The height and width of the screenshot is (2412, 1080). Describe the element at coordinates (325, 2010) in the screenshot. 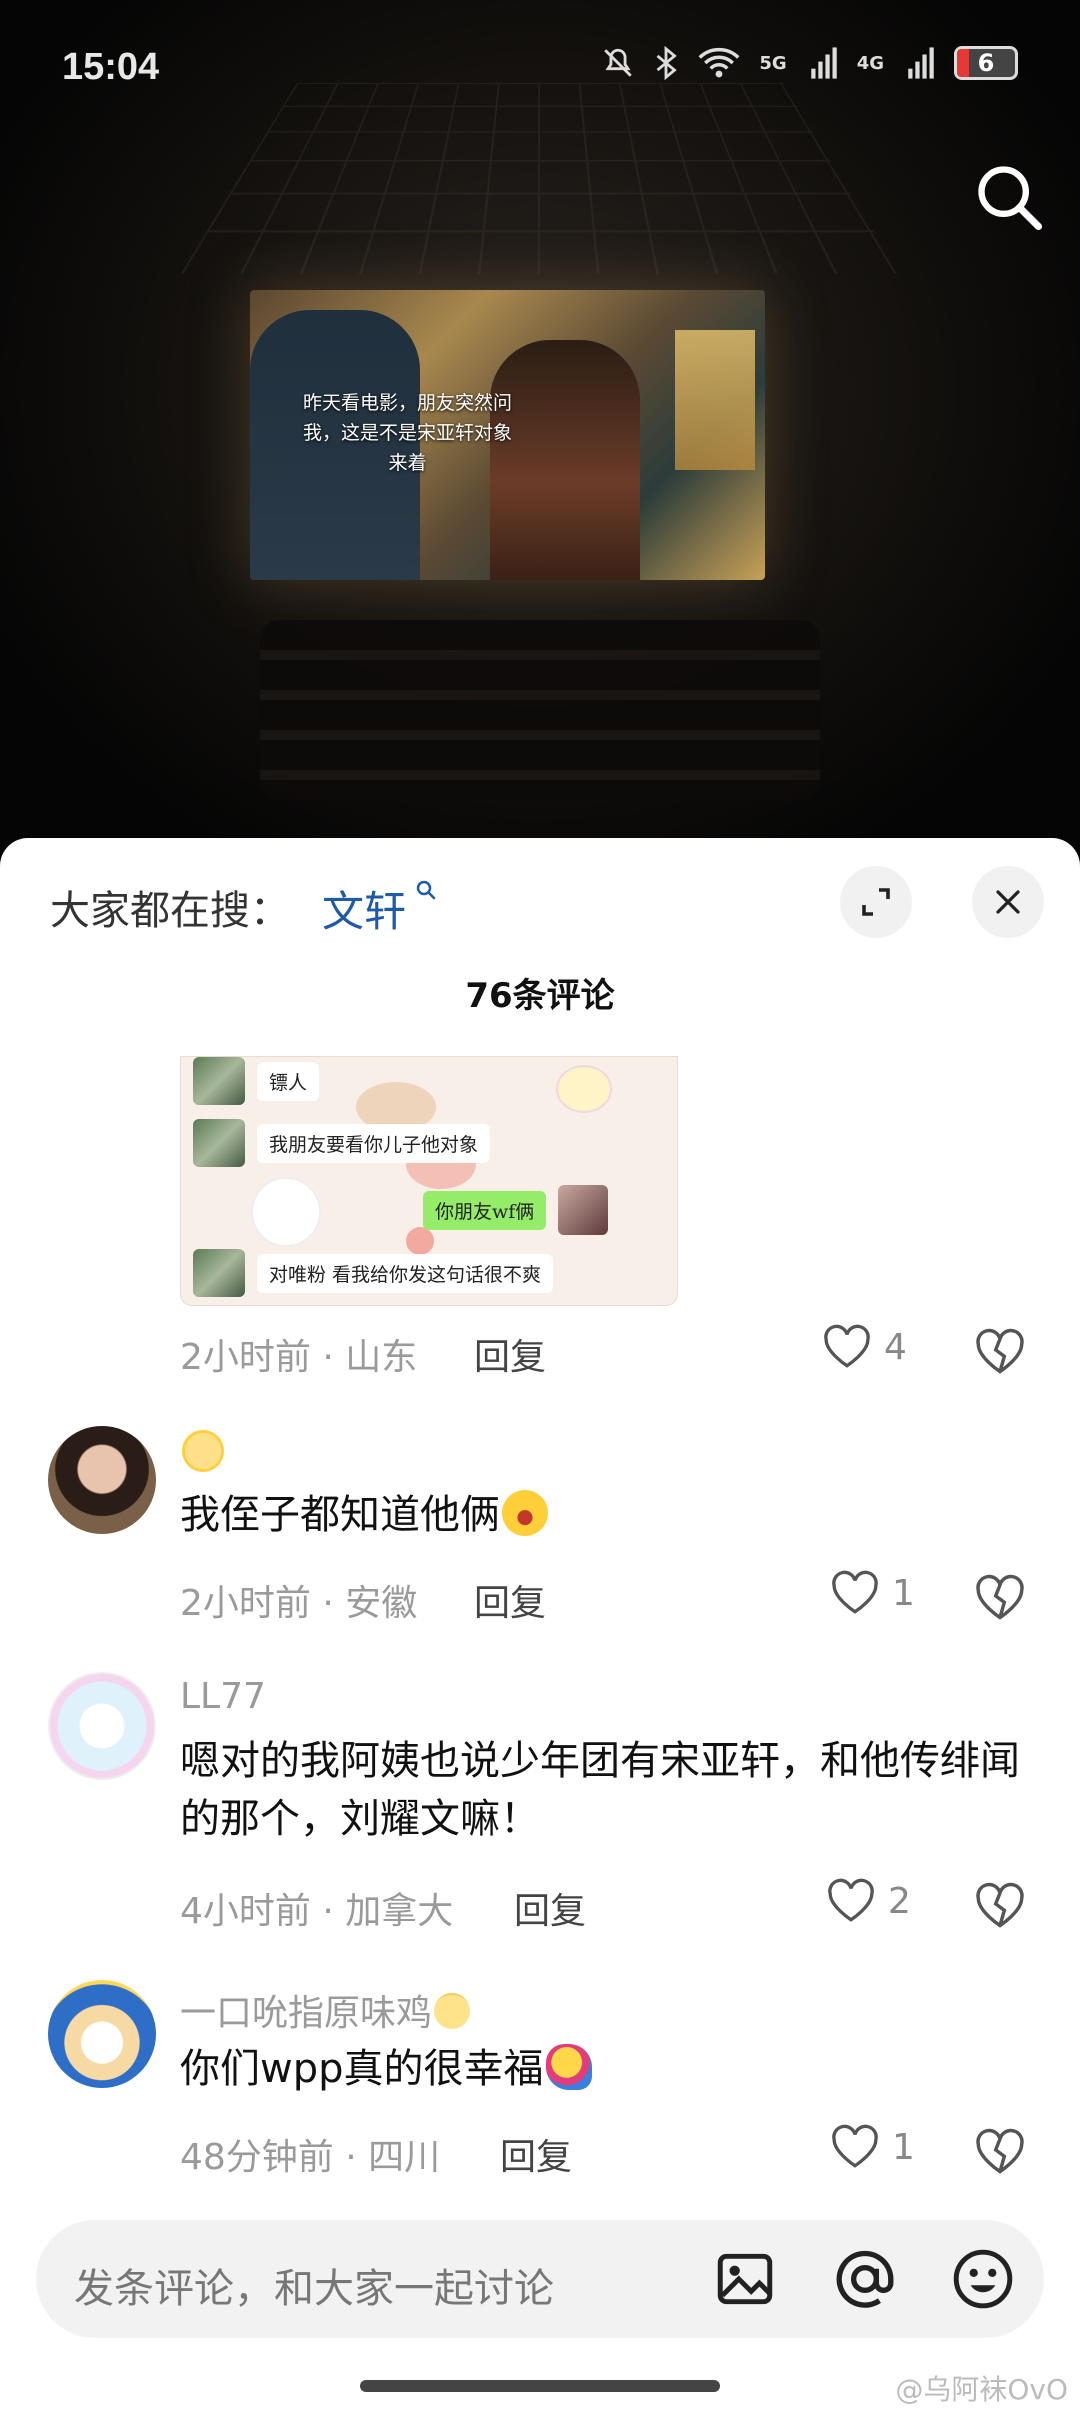

I see `comment-username: 一口吮指原味鸡` at that location.